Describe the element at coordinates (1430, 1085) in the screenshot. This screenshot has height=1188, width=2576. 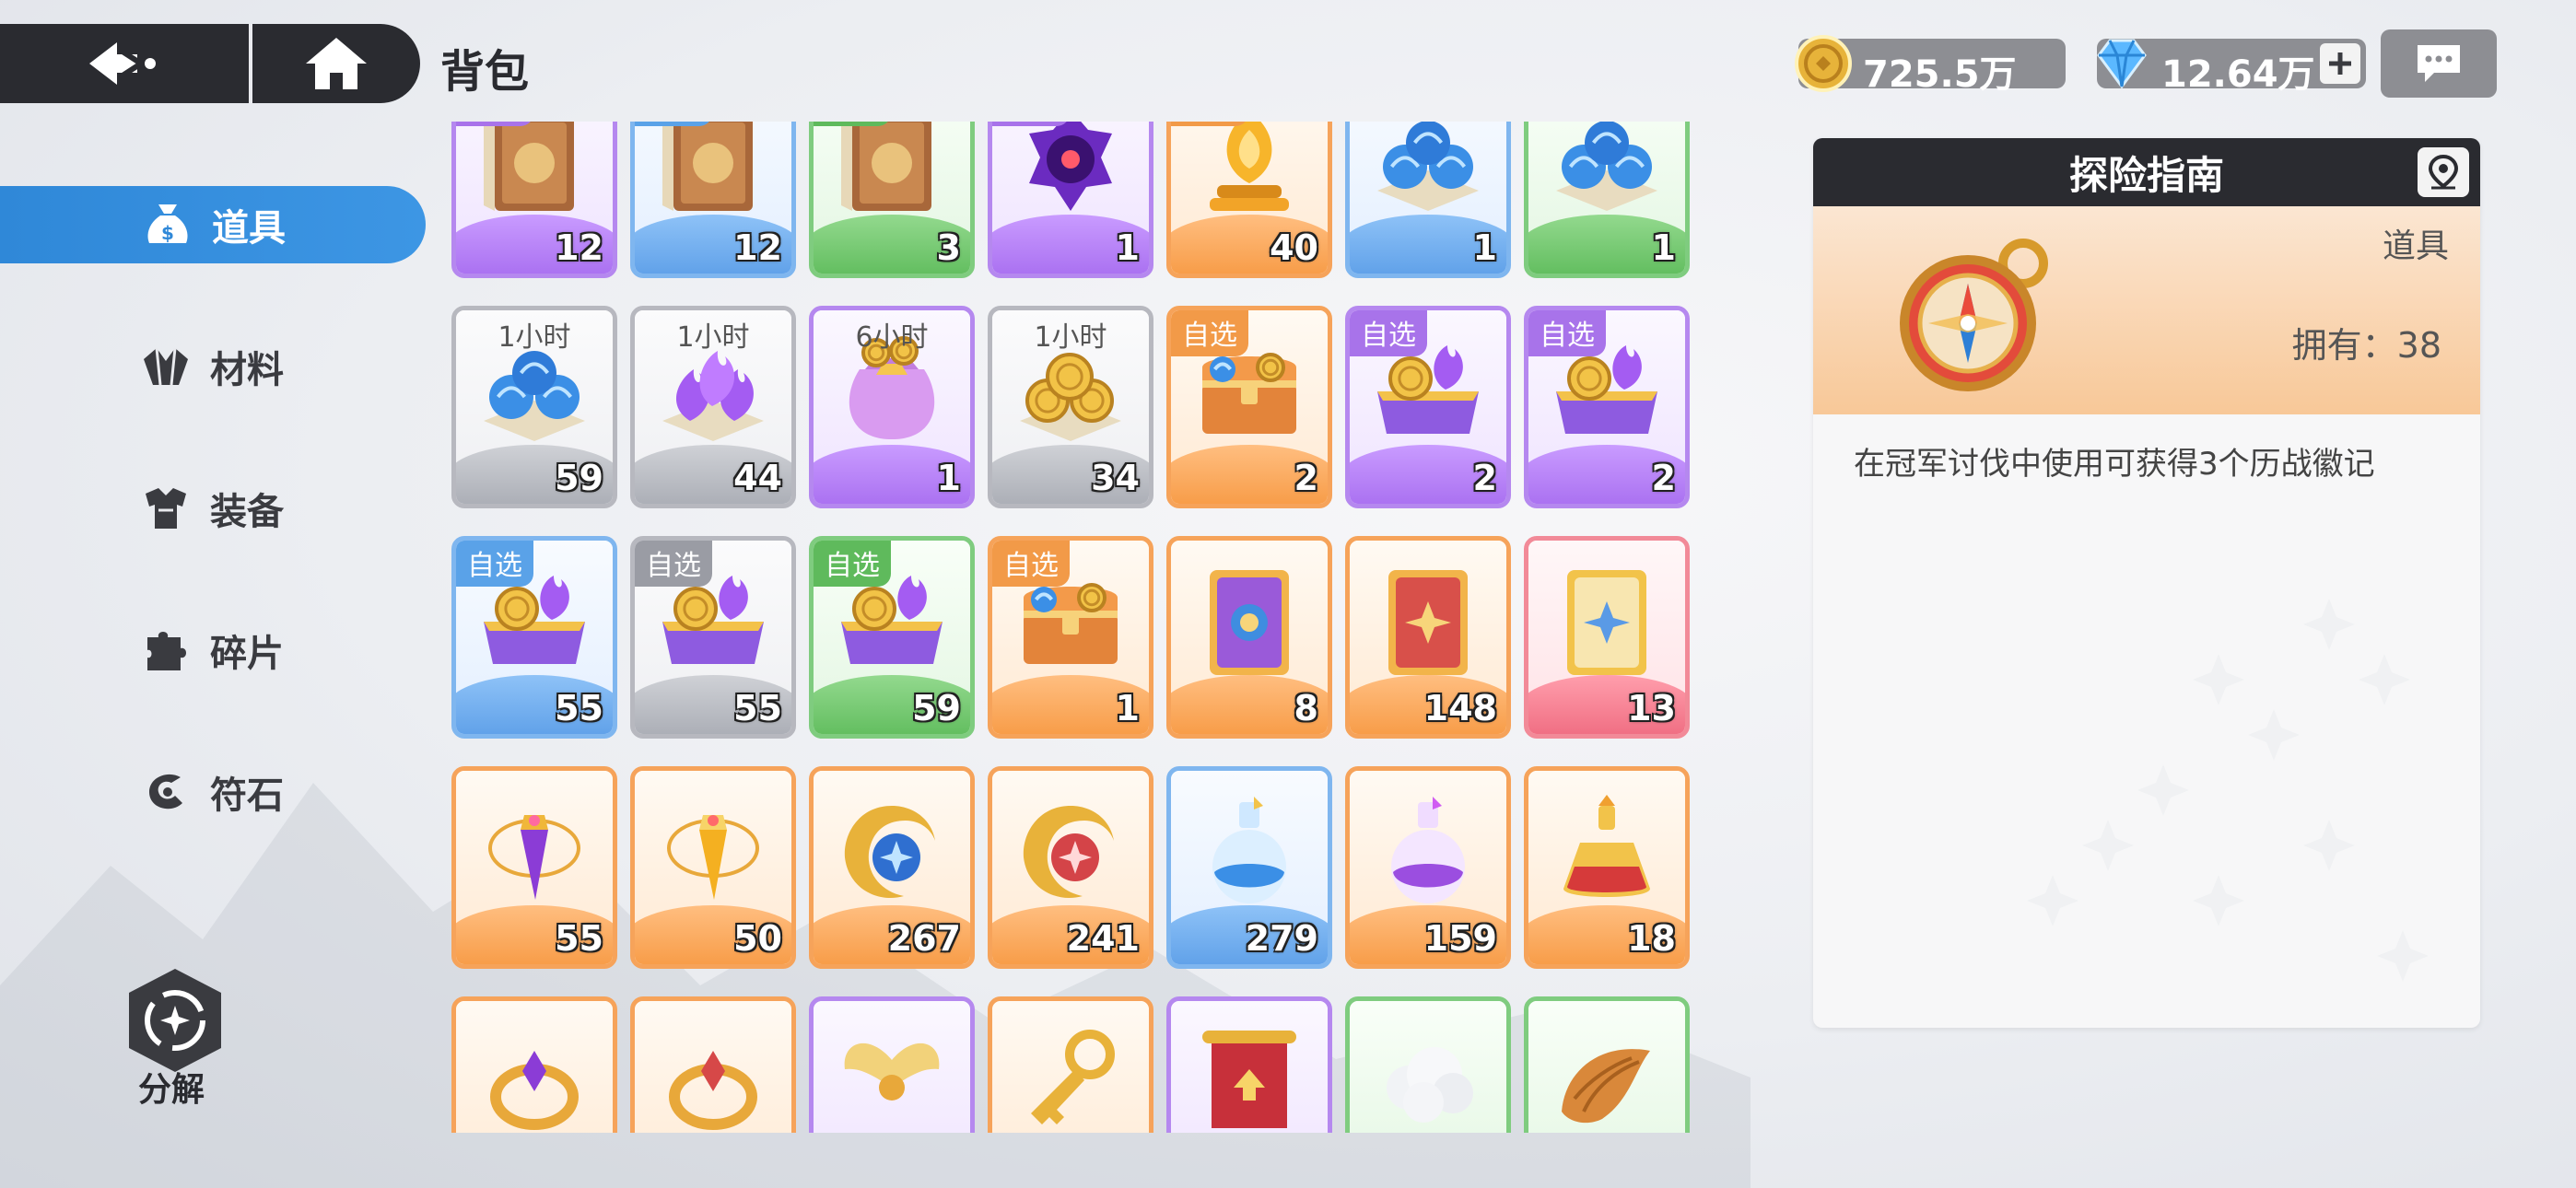
I see `cloud-icon` at that location.